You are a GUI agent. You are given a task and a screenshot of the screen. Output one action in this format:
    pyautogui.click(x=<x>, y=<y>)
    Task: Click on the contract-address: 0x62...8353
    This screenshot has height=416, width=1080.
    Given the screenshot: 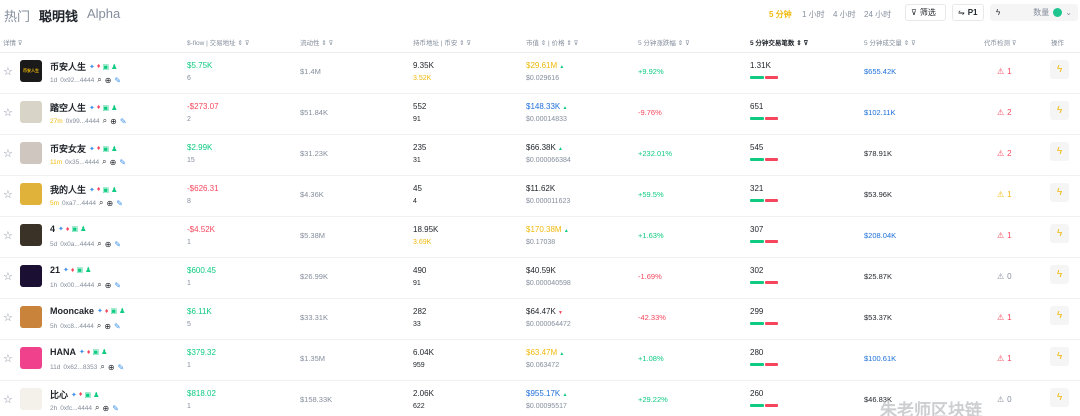 What is the action you would take?
    pyautogui.click(x=80, y=367)
    